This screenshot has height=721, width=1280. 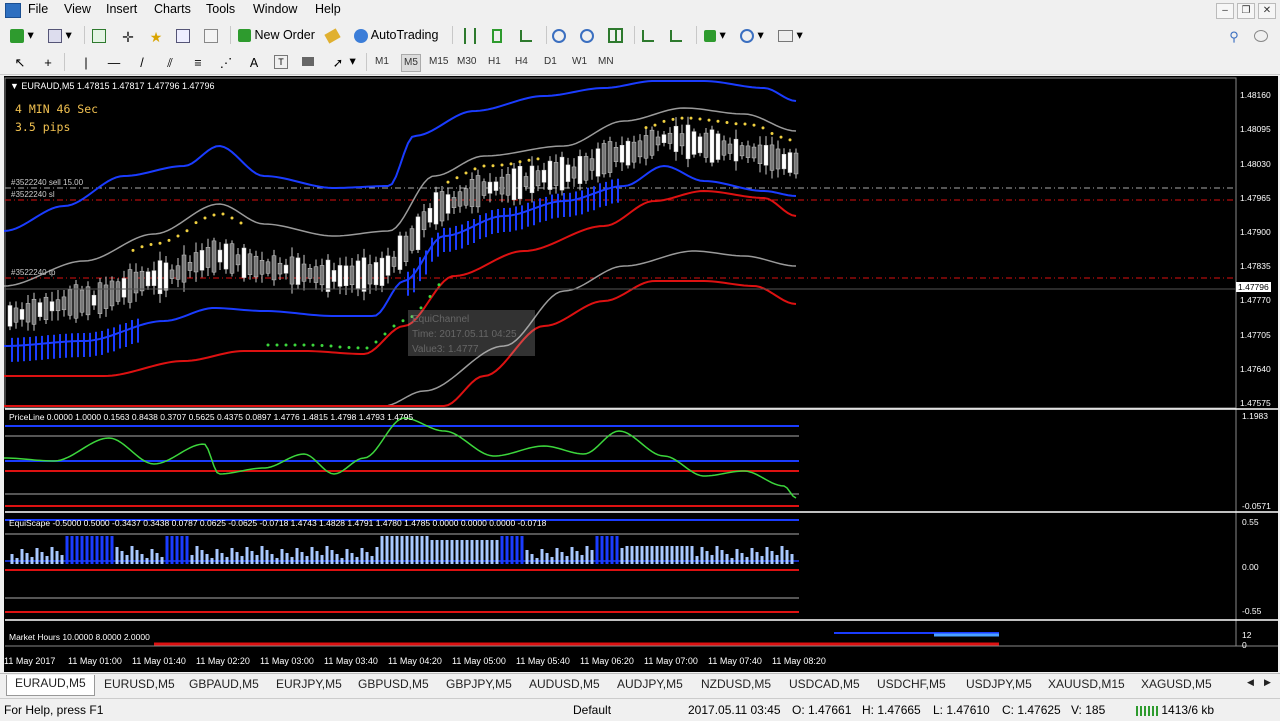 What do you see at coordinates (606, 62) in the screenshot?
I see `timeframe-mn: MN` at bounding box center [606, 62].